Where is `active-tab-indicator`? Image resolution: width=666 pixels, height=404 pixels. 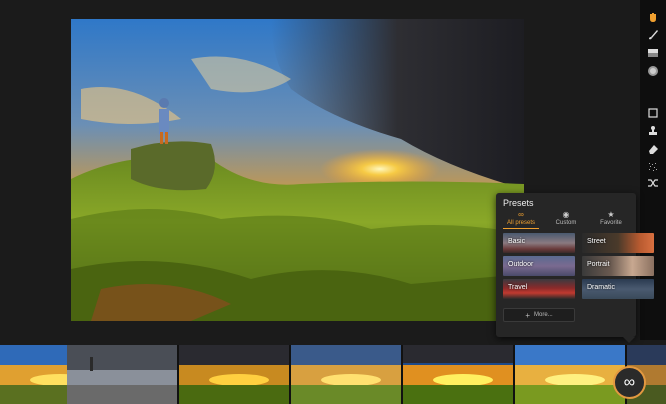 active-tab-indicator is located at coordinates (521, 228).